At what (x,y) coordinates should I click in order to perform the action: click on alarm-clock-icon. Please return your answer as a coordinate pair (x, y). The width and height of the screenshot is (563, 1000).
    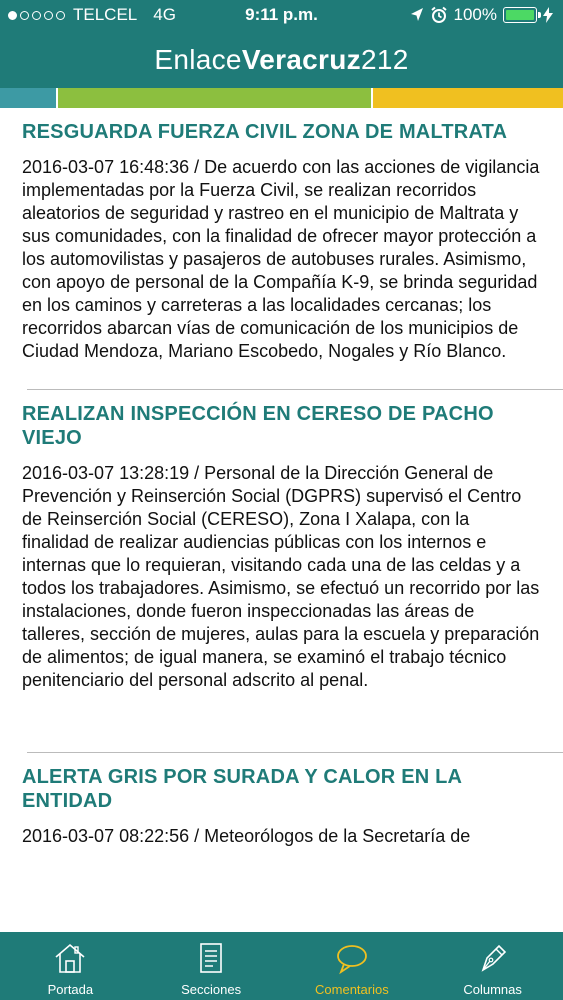
    Looking at the image, I should click on (438, 14).